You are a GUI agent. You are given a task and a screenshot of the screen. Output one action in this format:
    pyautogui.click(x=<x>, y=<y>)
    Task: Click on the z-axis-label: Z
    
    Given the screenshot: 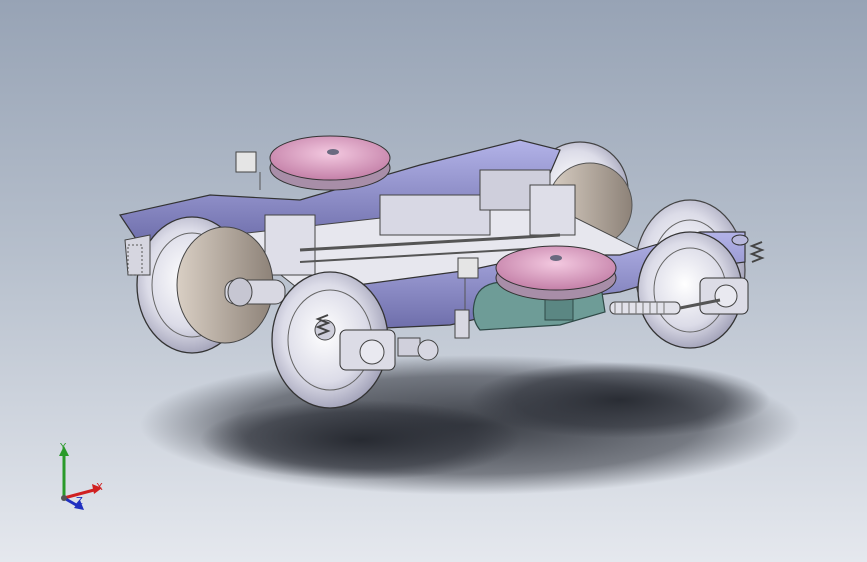 What is the action you would take?
    pyautogui.click(x=79, y=501)
    